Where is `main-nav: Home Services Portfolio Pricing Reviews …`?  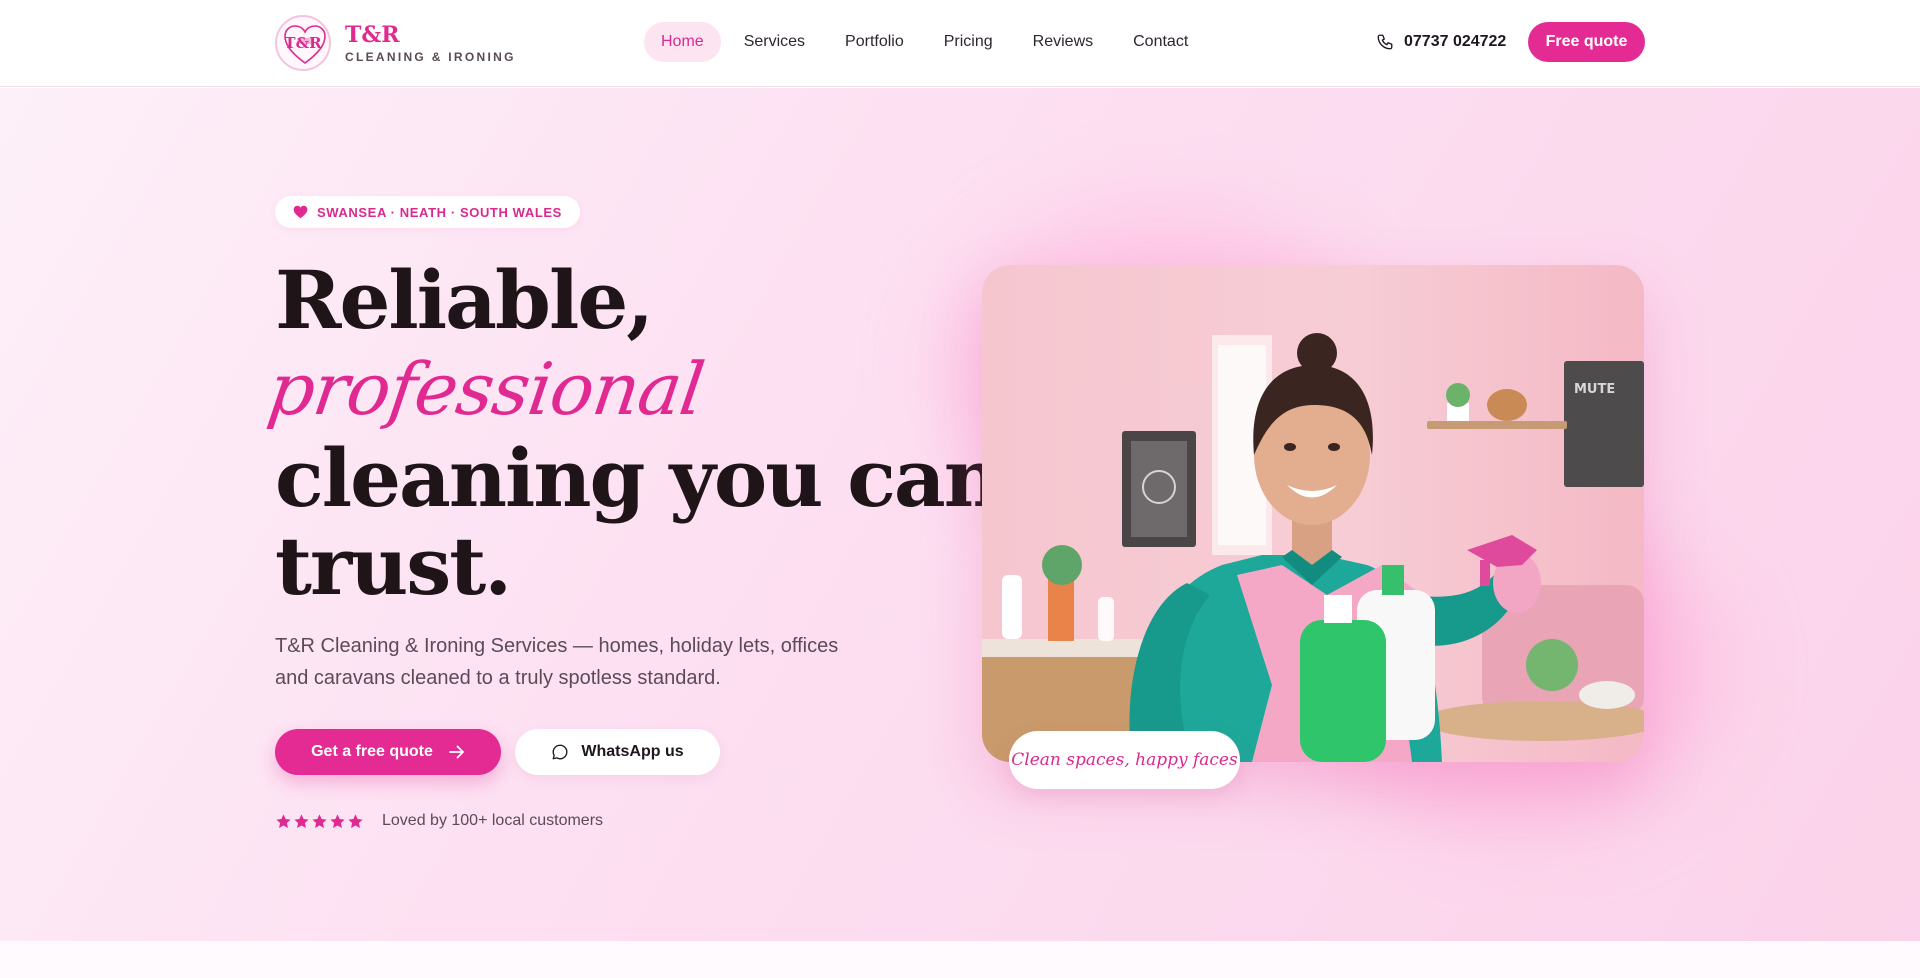
main-nav: Home Services Portfolio Pricing Reviews … is located at coordinates (924, 42).